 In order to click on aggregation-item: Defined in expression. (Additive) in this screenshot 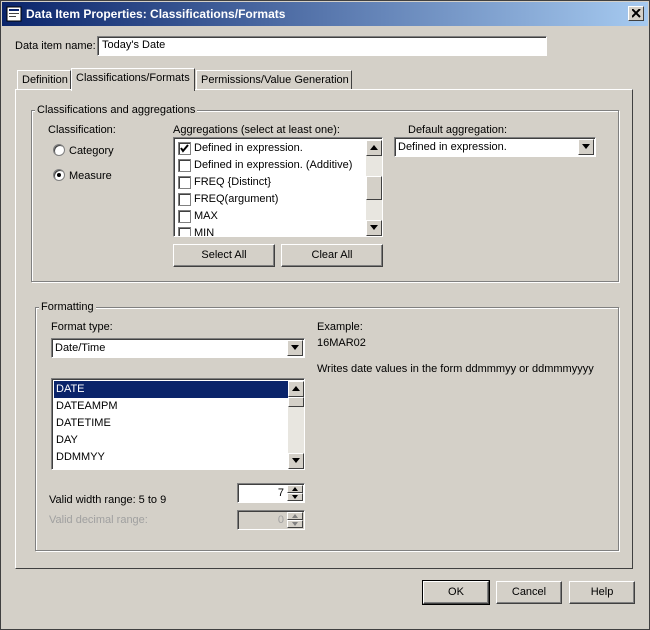, I will do `click(271, 165)`.